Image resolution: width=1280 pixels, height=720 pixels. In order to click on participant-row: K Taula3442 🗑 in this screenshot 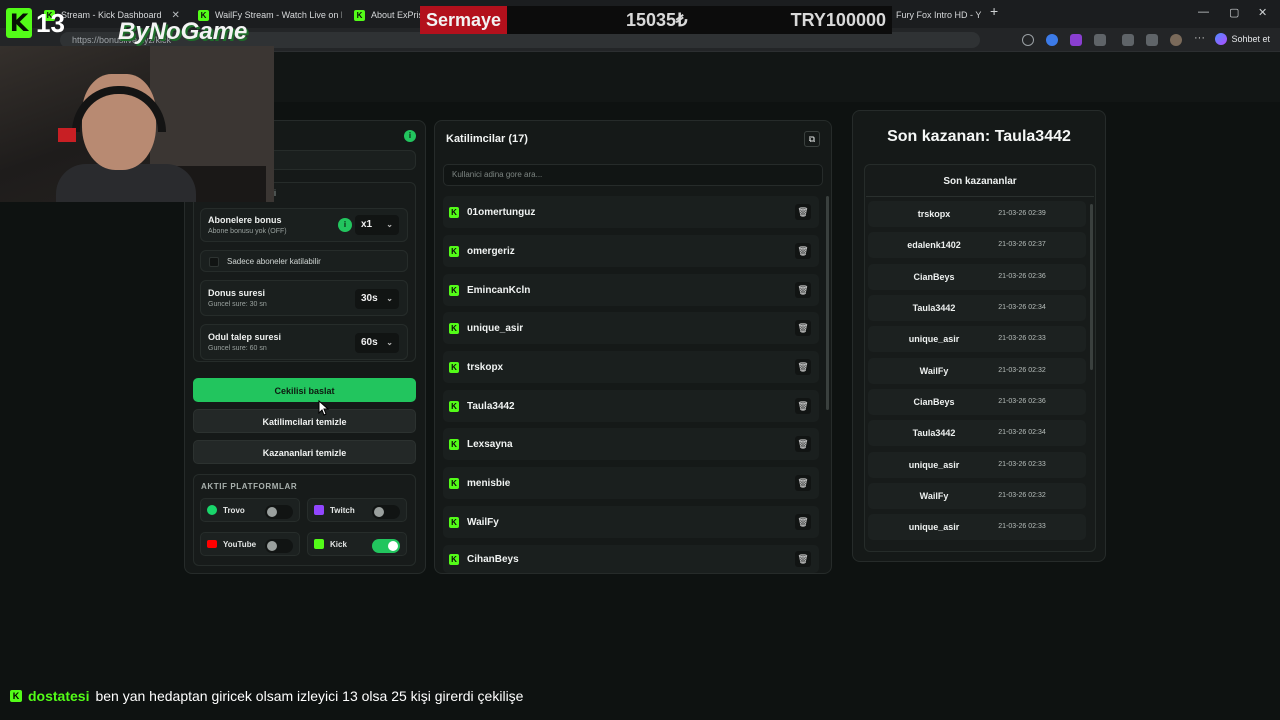, I will do `click(631, 406)`.